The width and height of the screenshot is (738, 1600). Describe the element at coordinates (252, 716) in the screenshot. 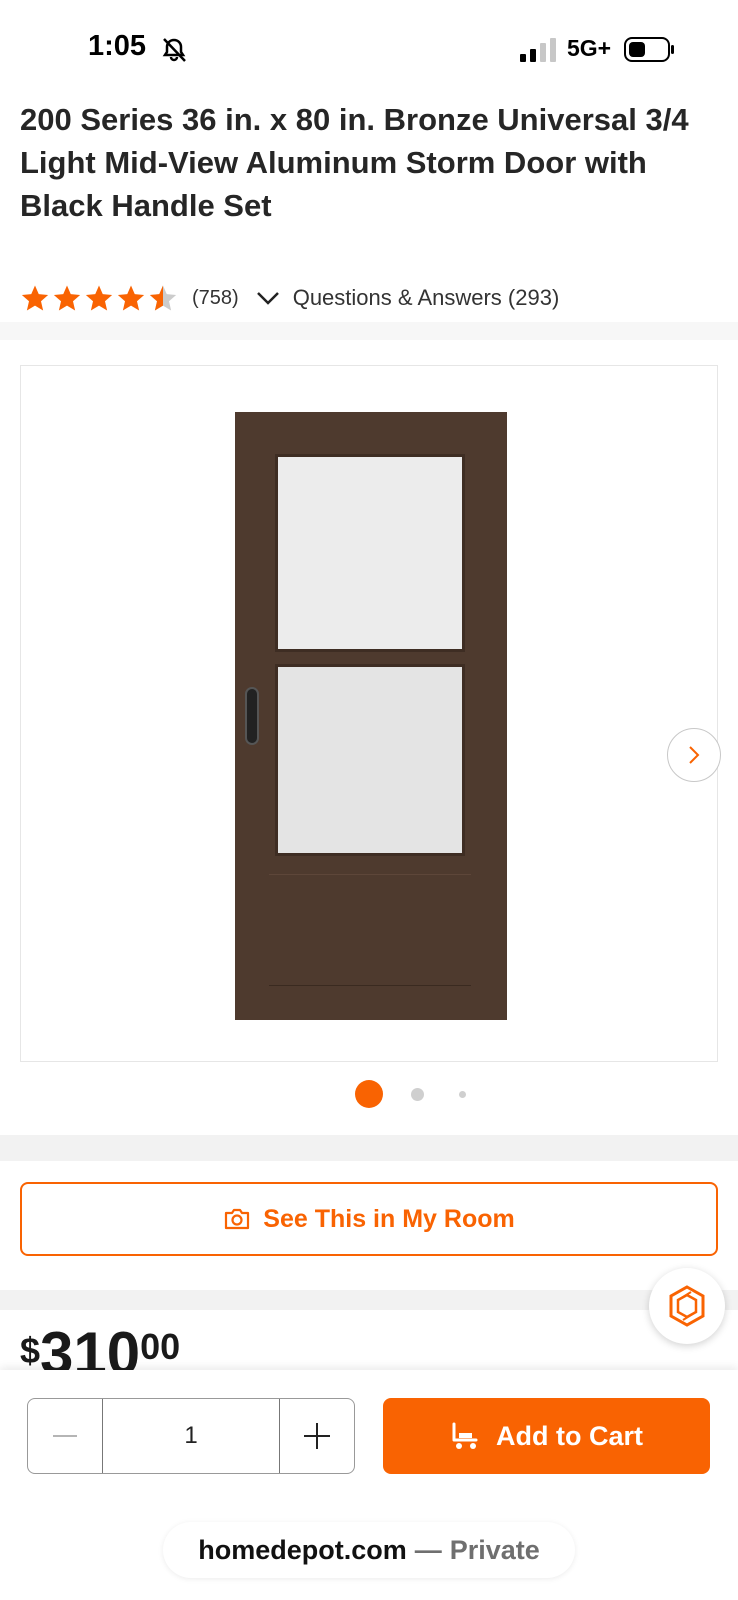

I see `door-handle` at that location.